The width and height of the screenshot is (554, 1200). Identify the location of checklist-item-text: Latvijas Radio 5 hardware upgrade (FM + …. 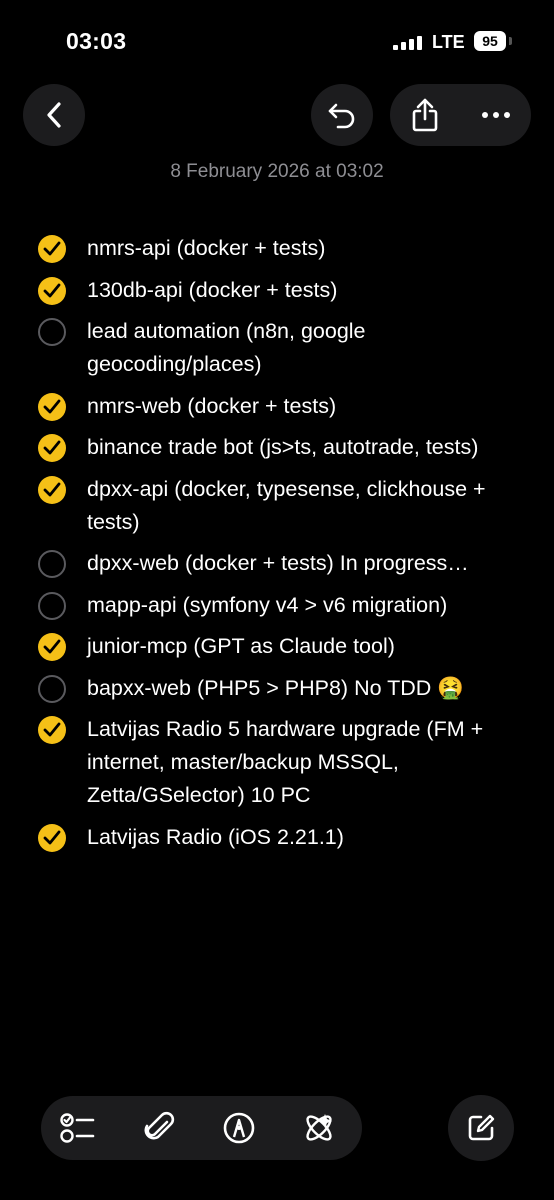
(310, 762).